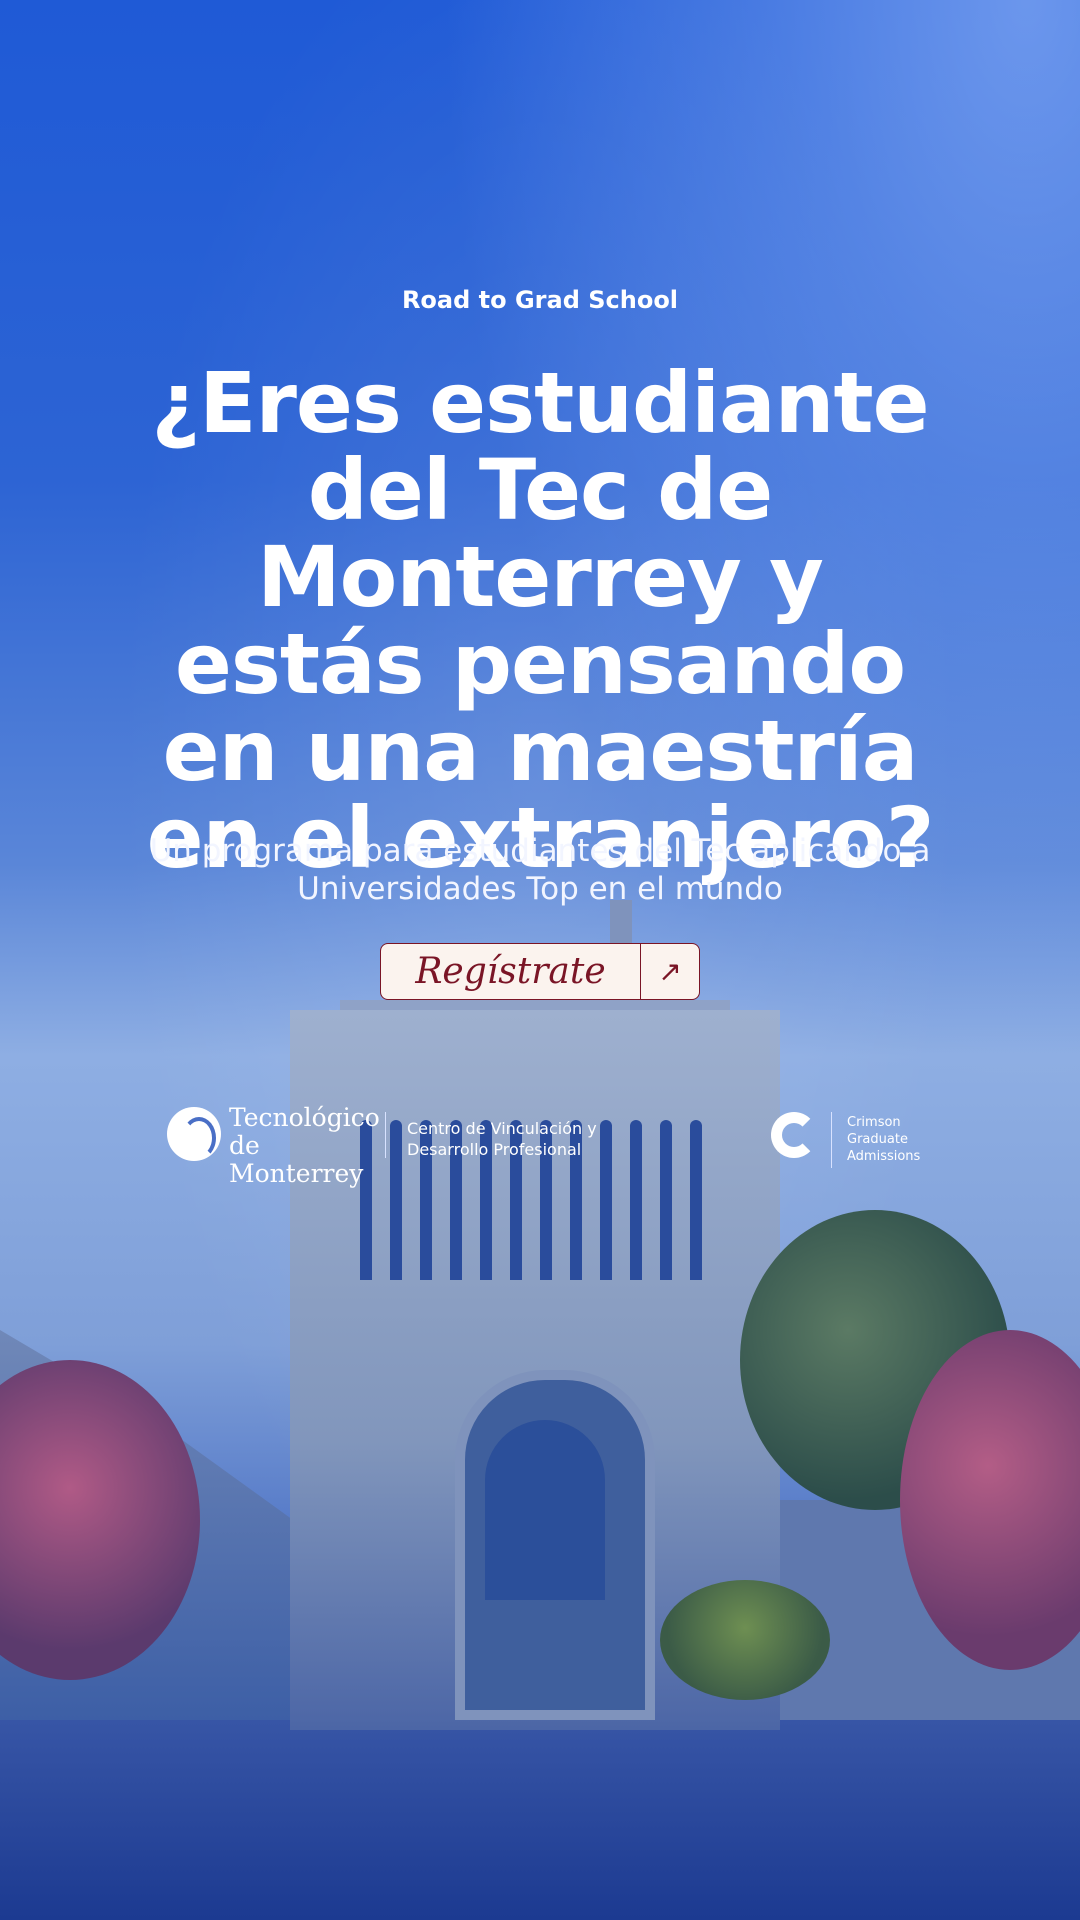  I want to click on register-button: Regístrate ↗, so click(540, 971).